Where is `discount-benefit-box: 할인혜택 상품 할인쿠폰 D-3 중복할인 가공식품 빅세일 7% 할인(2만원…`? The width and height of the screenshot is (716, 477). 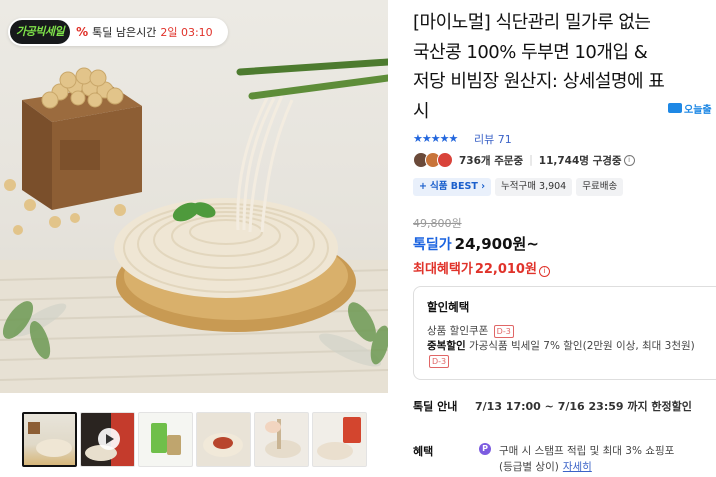
discount-benefit-box: 할인혜택 상품 할인쿠폰 D-3 중복할인 가공식품 빅세일 7% 할인(2만원… is located at coordinates (564, 333).